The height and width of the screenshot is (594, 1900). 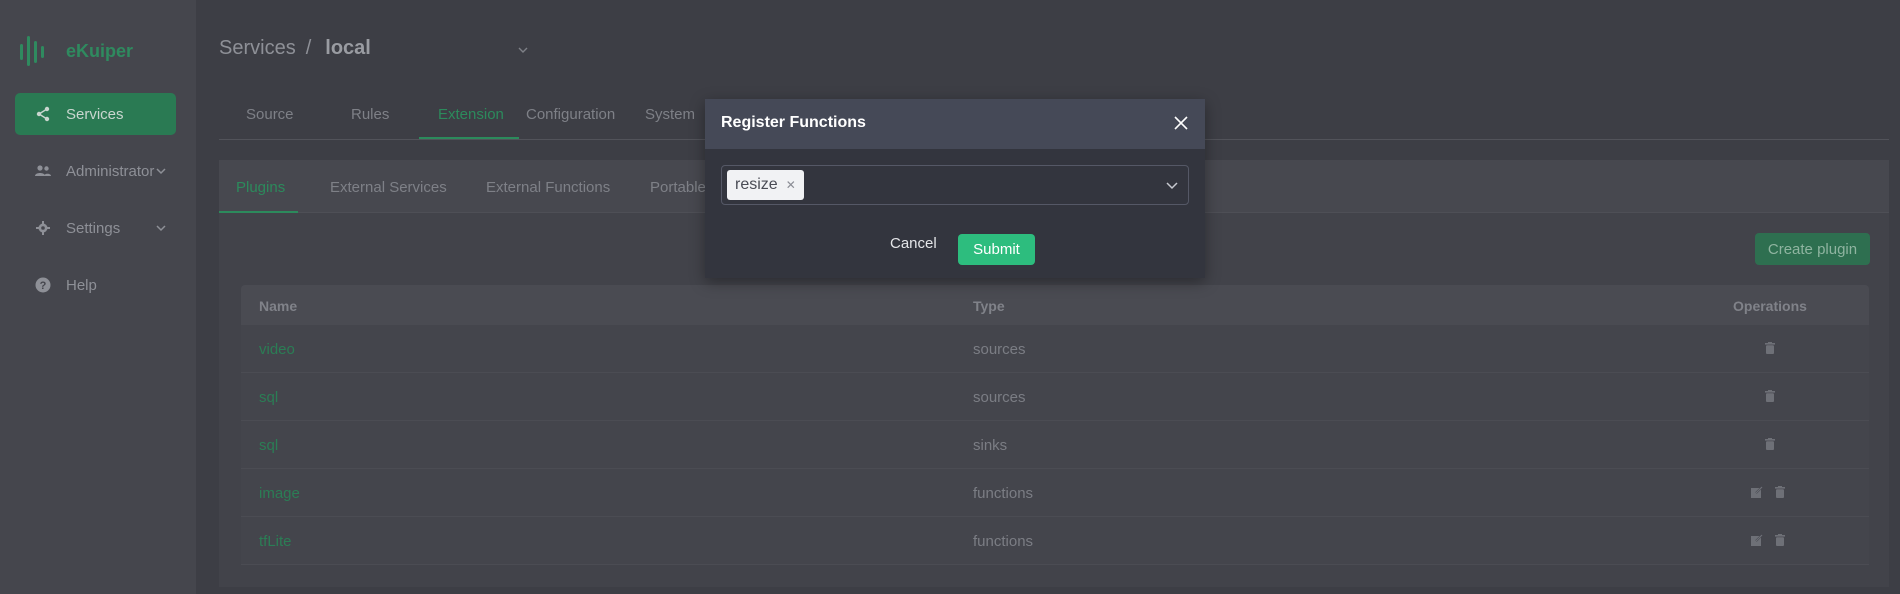 I want to click on table-row: video sources, so click(x=1055, y=349).